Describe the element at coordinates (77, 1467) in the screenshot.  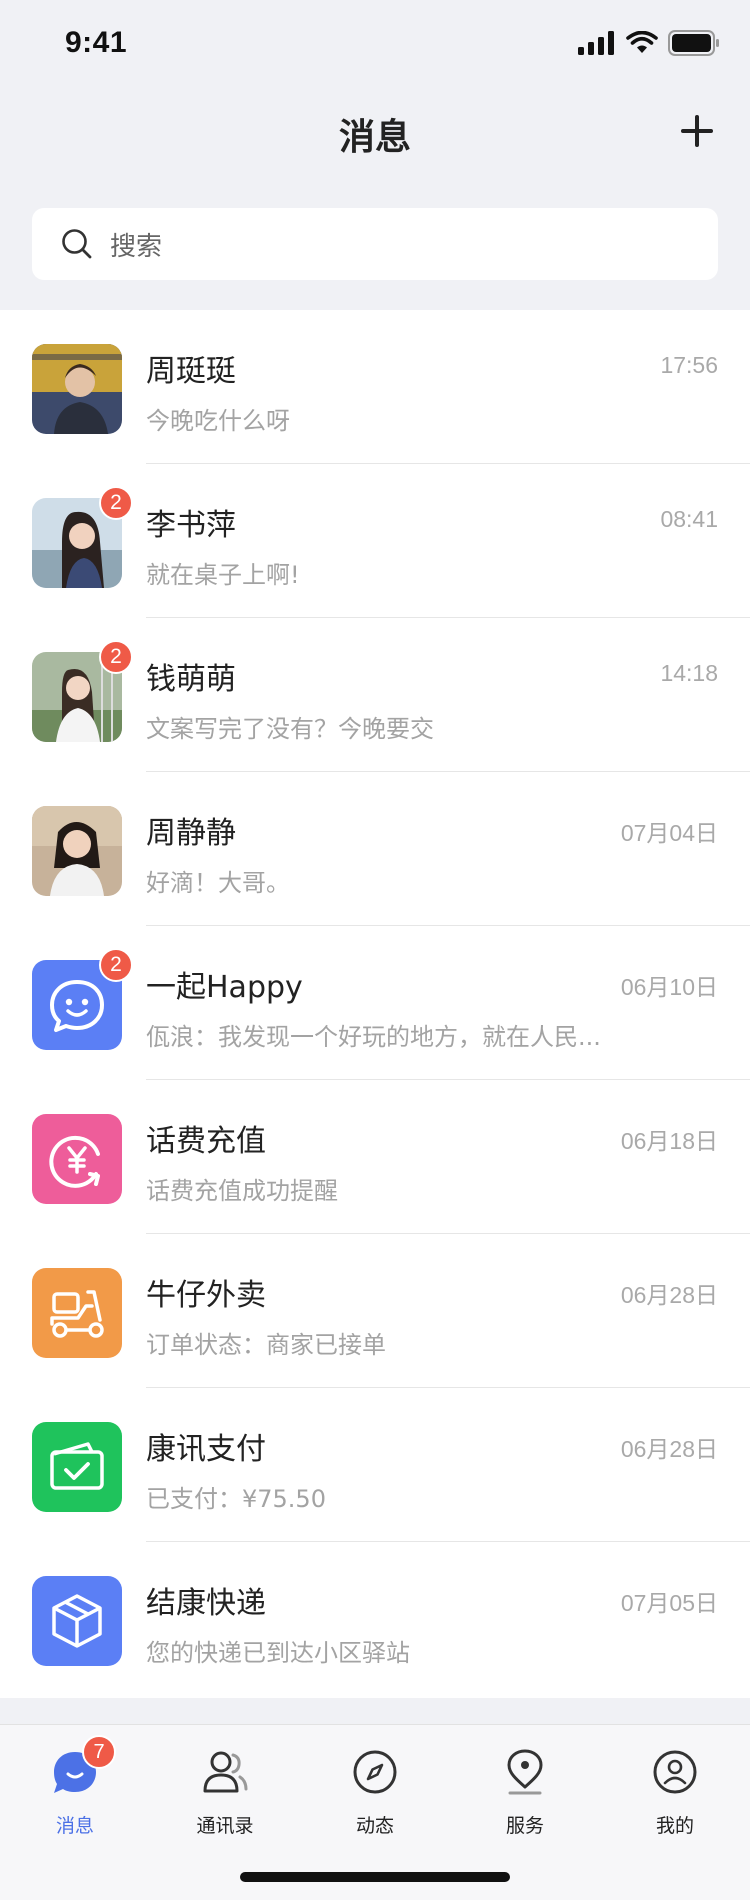
I see `wallet-check-icon` at that location.